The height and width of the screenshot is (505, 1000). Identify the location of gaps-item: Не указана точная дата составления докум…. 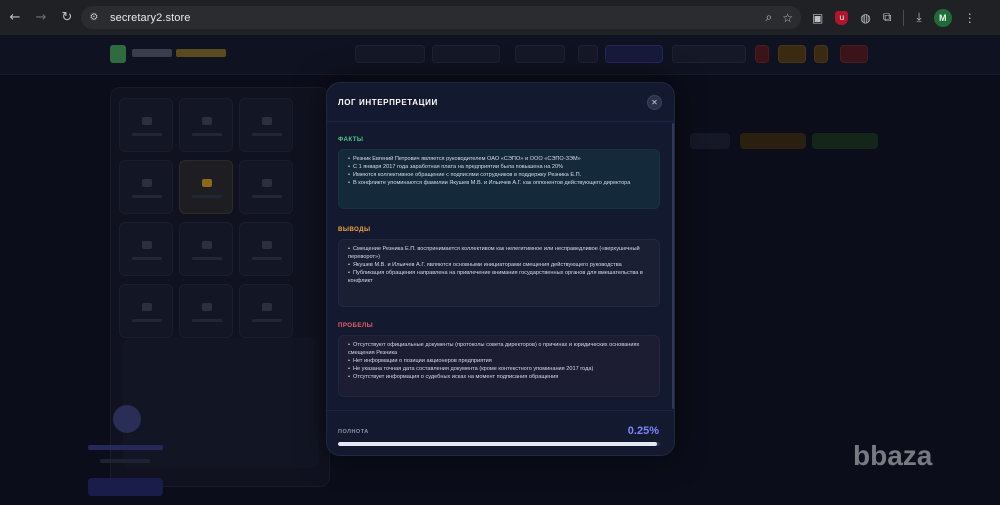
(499, 369).